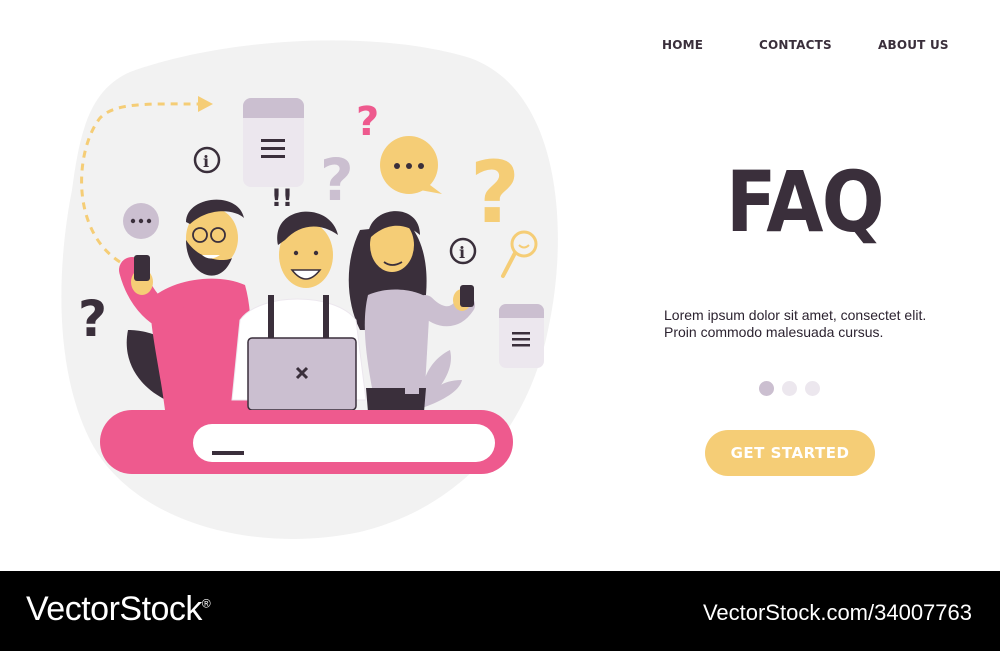 The image size is (1000, 651). I want to click on get-started-button: GET STARTED, so click(790, 453).